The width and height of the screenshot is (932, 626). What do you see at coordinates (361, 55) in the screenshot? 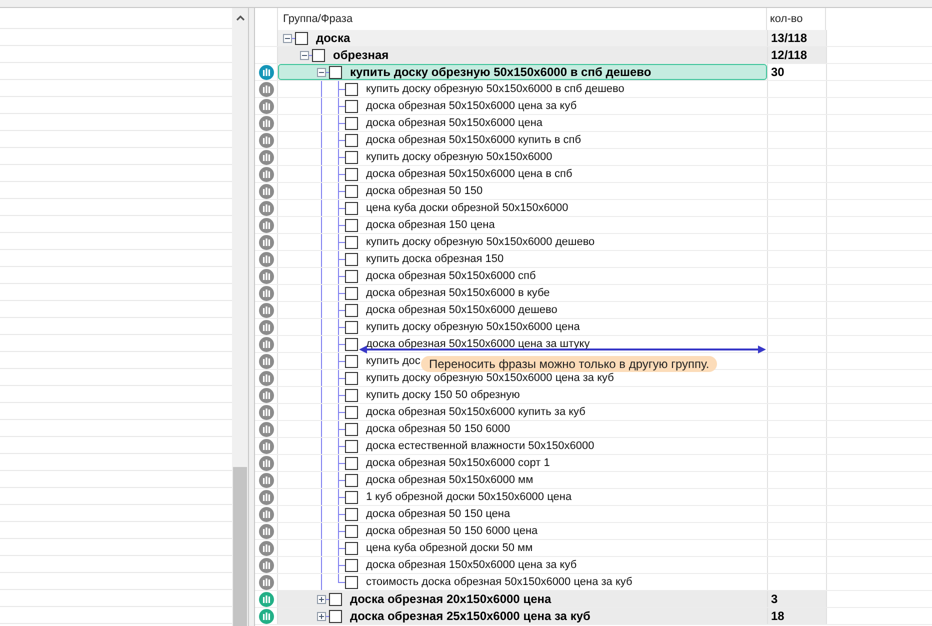
I see `group-name: обрезная` at bounding box center [361, 55].